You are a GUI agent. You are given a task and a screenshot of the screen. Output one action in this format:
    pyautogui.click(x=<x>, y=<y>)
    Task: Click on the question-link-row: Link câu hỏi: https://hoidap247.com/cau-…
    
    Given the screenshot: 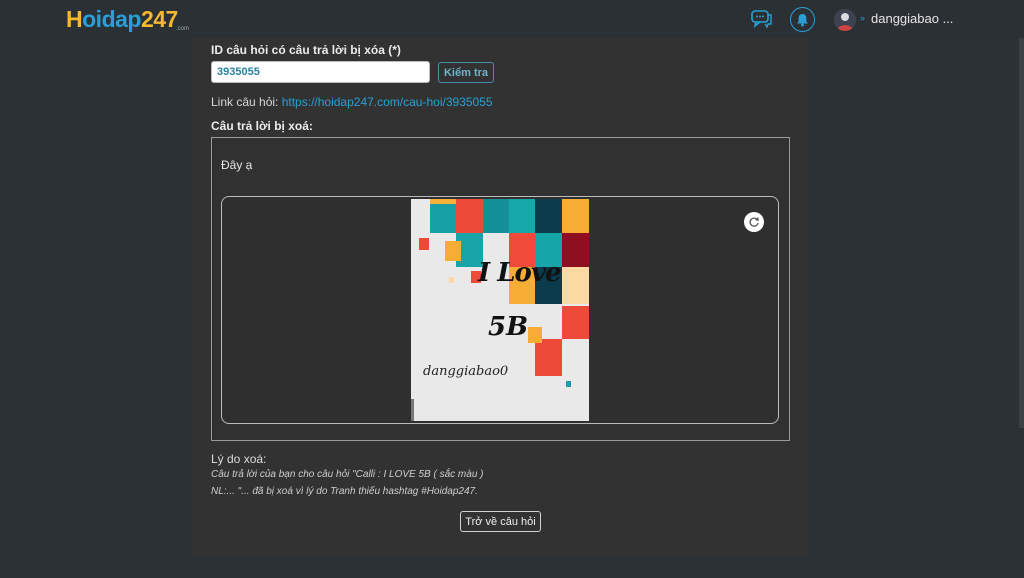 What is the action you would take?
    pyautogui.click(x=352, y=102)
    